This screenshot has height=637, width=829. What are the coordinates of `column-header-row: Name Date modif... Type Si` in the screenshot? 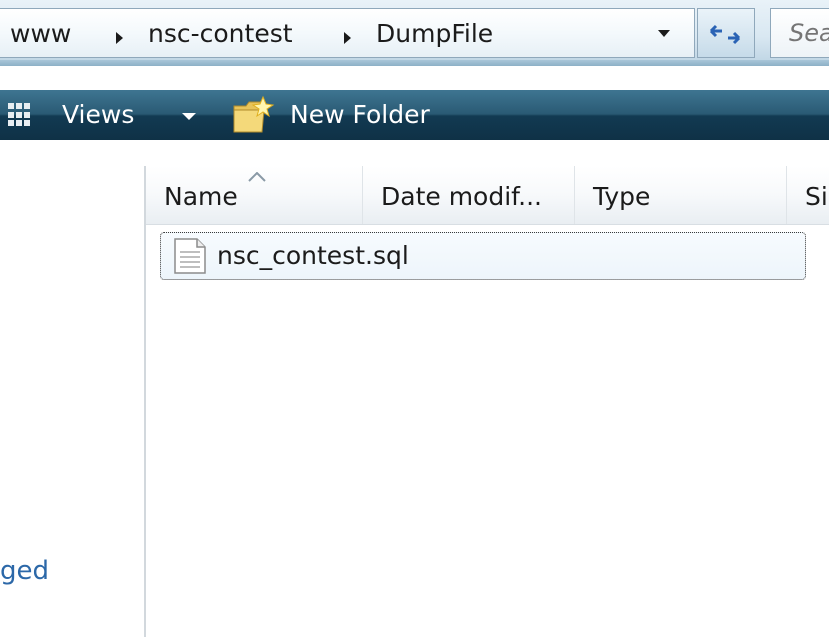 It's located at (487, 195).